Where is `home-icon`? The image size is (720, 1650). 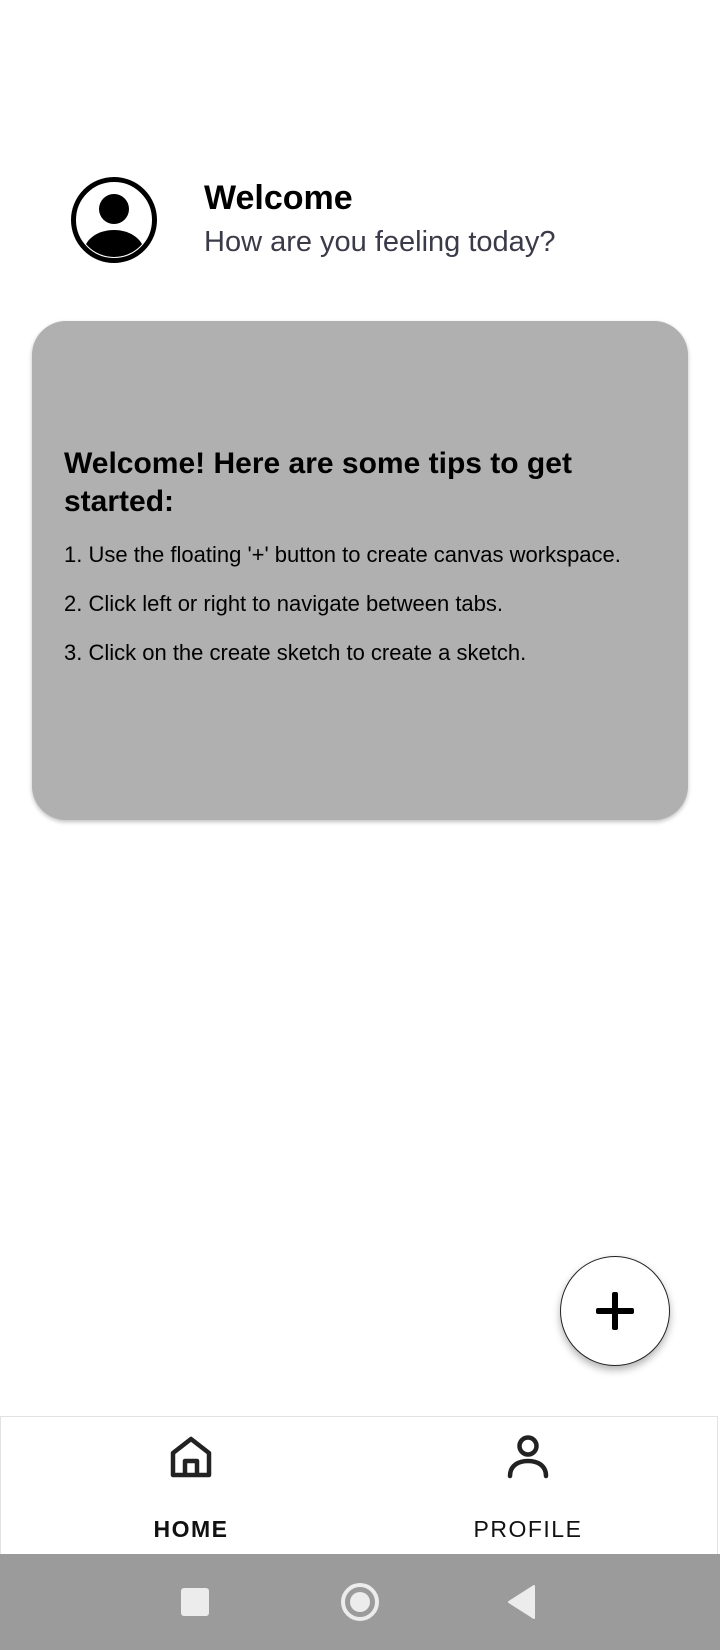 home-icon is located at coordinates (191, 1457).